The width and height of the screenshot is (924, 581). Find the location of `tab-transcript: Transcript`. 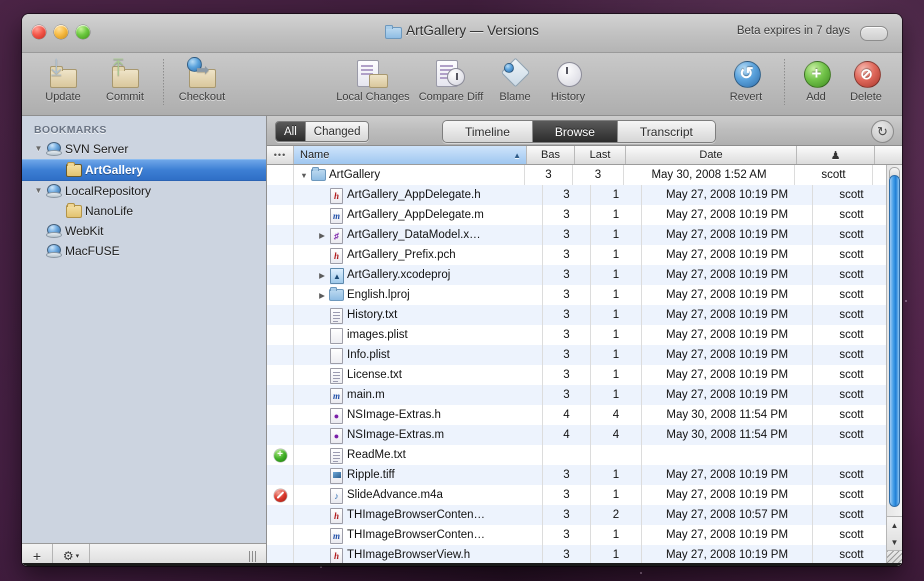

tab-transcript: Transcript is located at coordinates (666, 131).